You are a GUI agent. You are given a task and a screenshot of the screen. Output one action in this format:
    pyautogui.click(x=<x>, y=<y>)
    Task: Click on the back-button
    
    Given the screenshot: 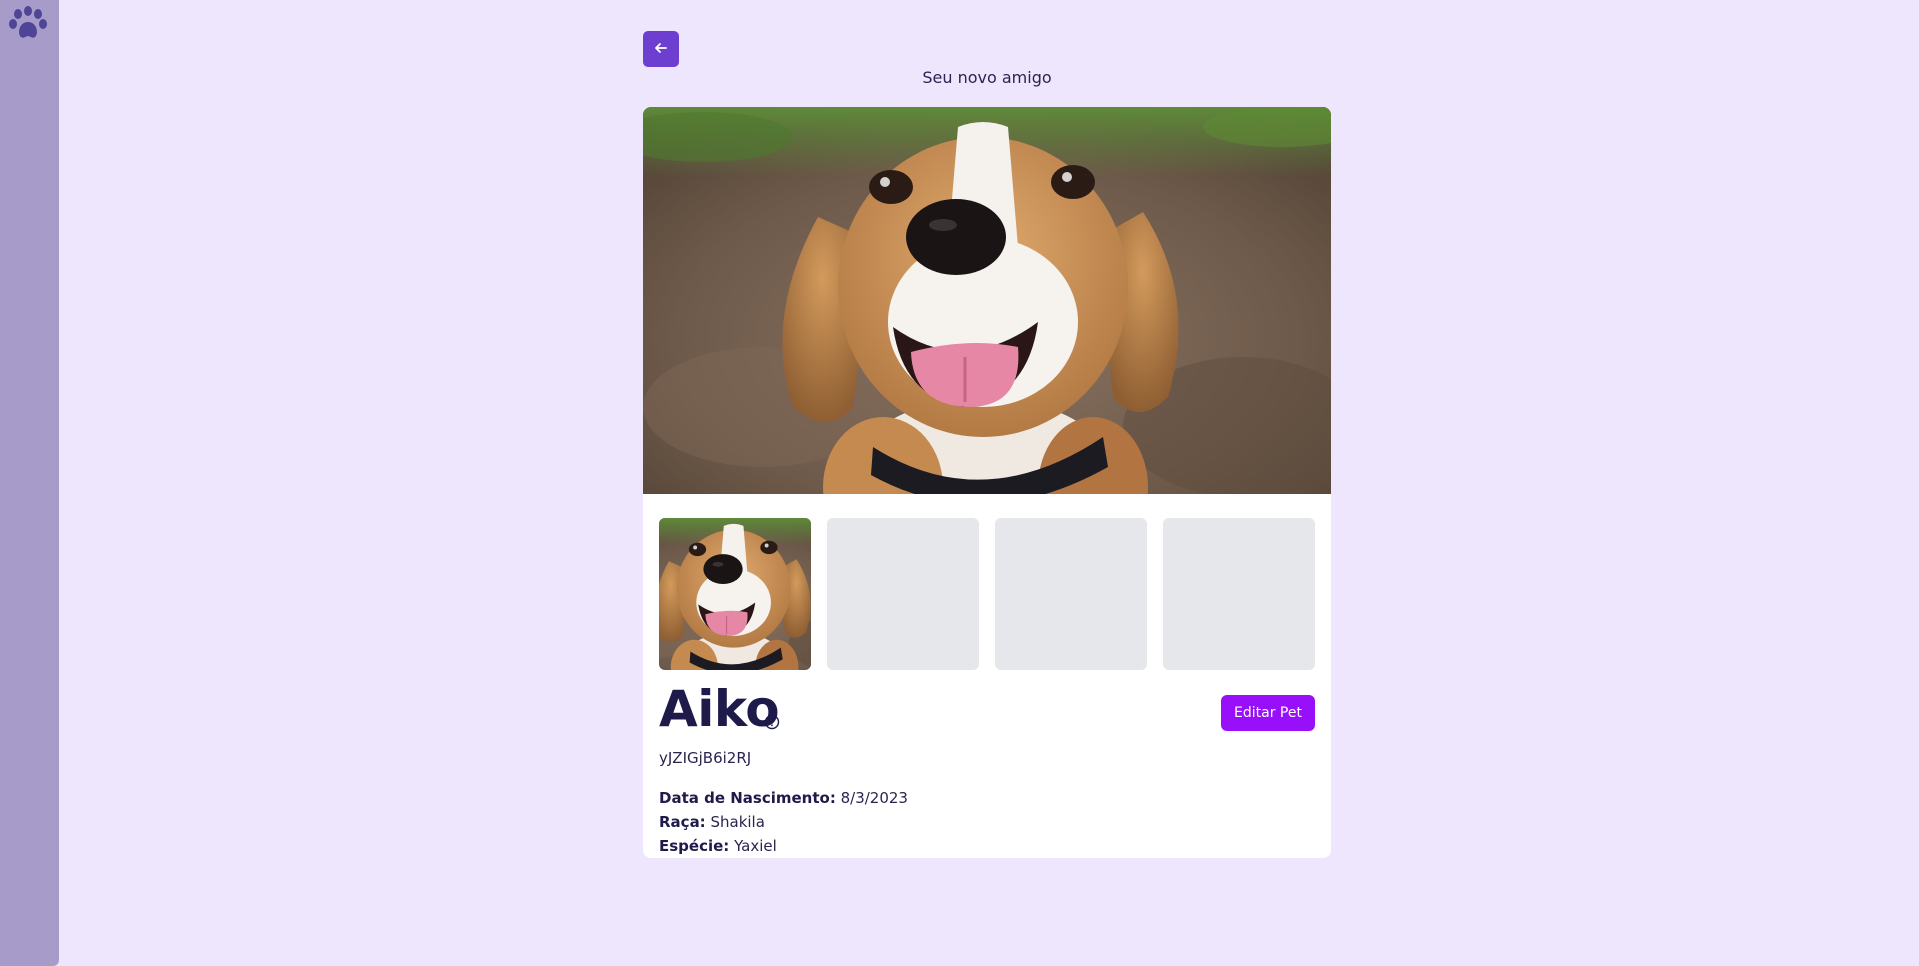 What is the action you would take?
    pyautogui.click(x=661, y=49)
    